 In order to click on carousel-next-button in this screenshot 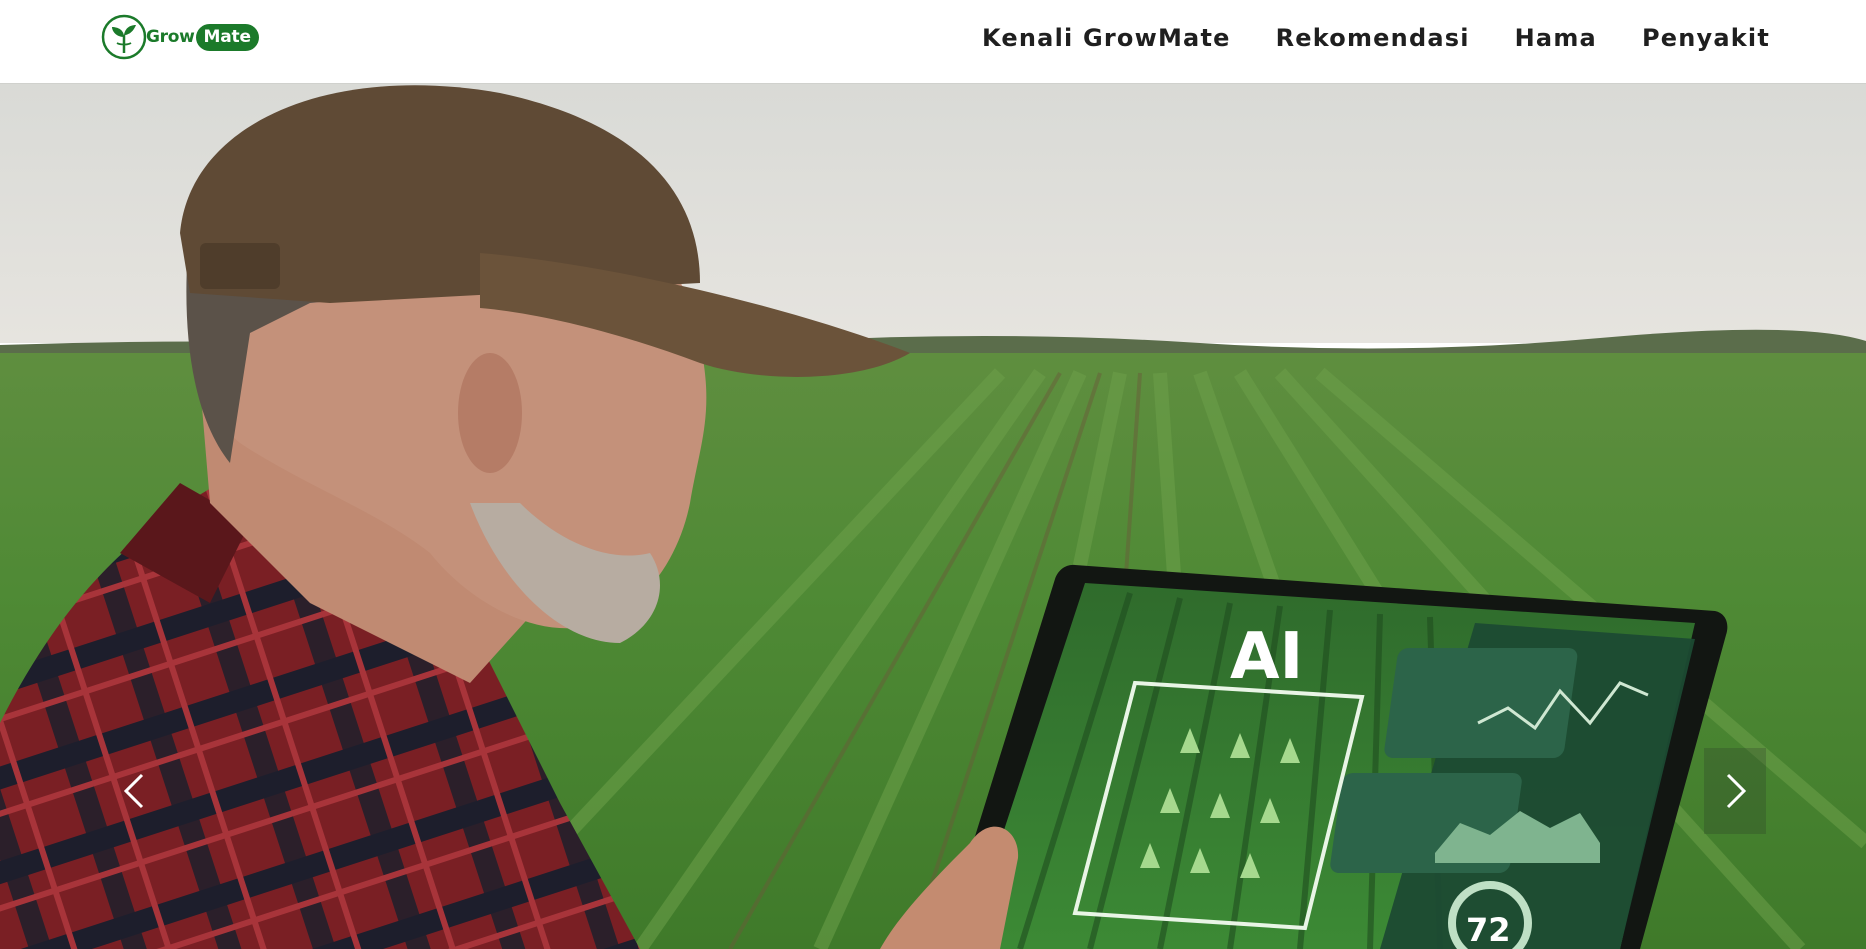, I will do `click(1735, 791)`.